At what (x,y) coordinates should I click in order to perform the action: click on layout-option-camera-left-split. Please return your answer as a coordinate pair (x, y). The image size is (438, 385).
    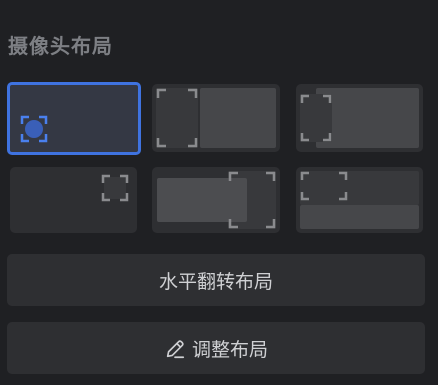
    Looking at the image, I should click on (216, 118).